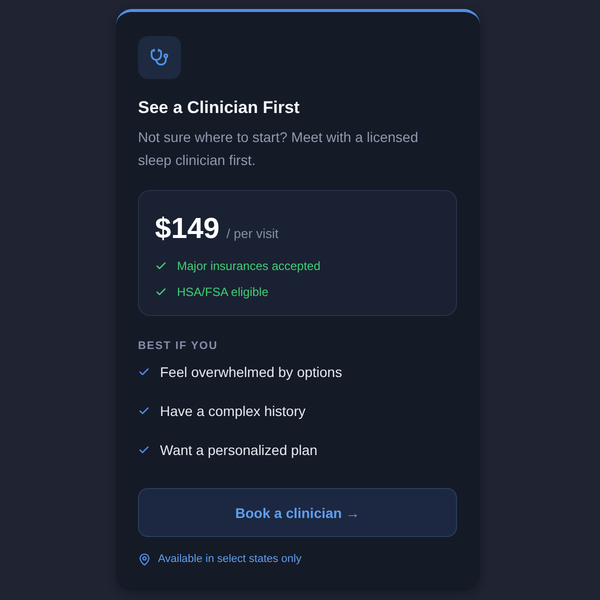  Describe the element at coordinates (159, 57) in the screenshot. I see `stethoscope-icon` at that location.